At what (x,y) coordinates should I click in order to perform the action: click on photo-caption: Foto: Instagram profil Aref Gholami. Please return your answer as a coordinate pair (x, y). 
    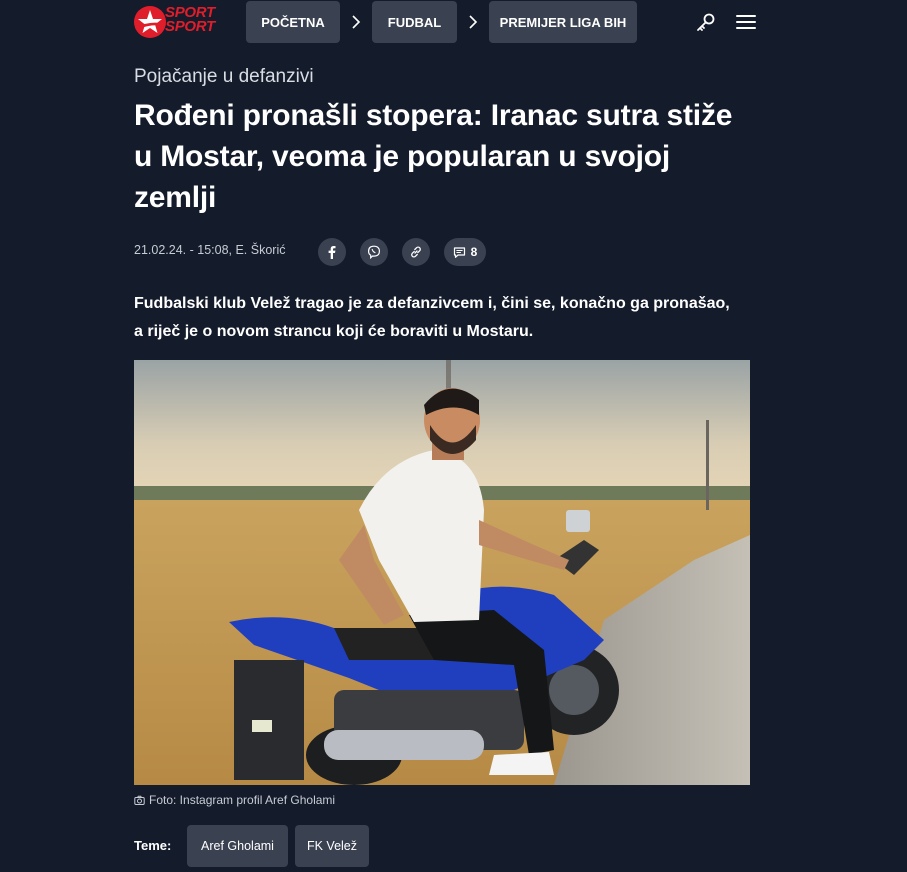
    Looking at the image, I should click on (234, 800).